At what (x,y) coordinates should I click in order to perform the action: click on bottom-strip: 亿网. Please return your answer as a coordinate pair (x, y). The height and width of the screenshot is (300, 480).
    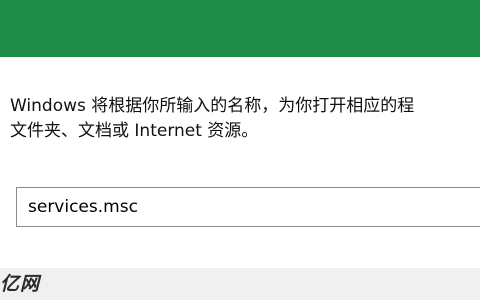
    Looking at the image, I should click on (240, 284).